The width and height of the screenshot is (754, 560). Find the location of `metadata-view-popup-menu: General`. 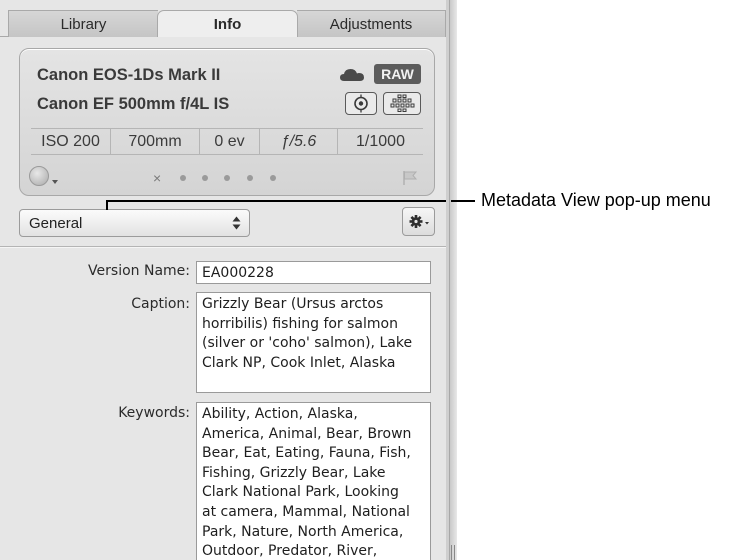

metadata-view-popup-menu: General is located at coordinates (134, 223).